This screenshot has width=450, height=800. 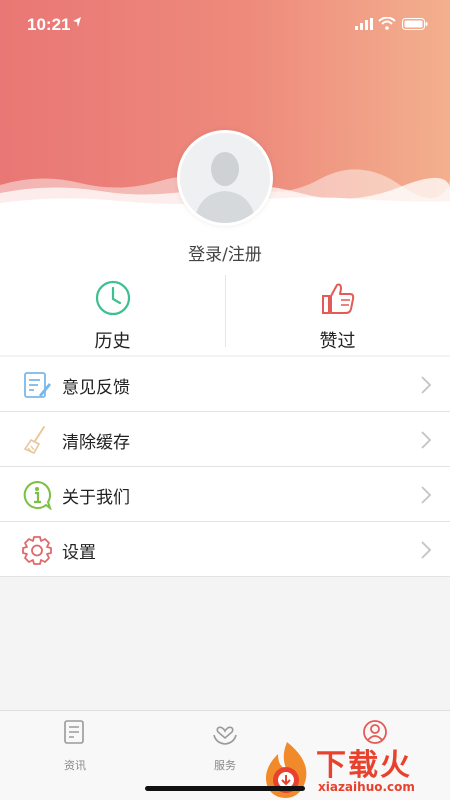 I want to click on menu-item-settings: 设置, so click(x=225, y=549).